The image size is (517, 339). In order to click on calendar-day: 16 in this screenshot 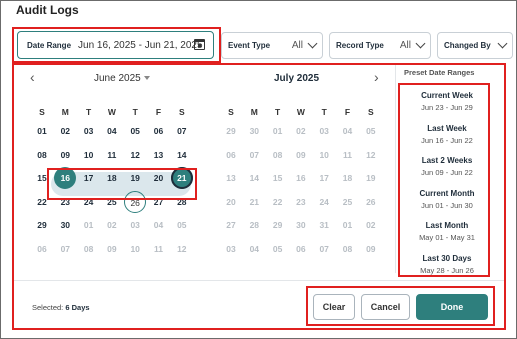, I will do `click(301, 178)`.